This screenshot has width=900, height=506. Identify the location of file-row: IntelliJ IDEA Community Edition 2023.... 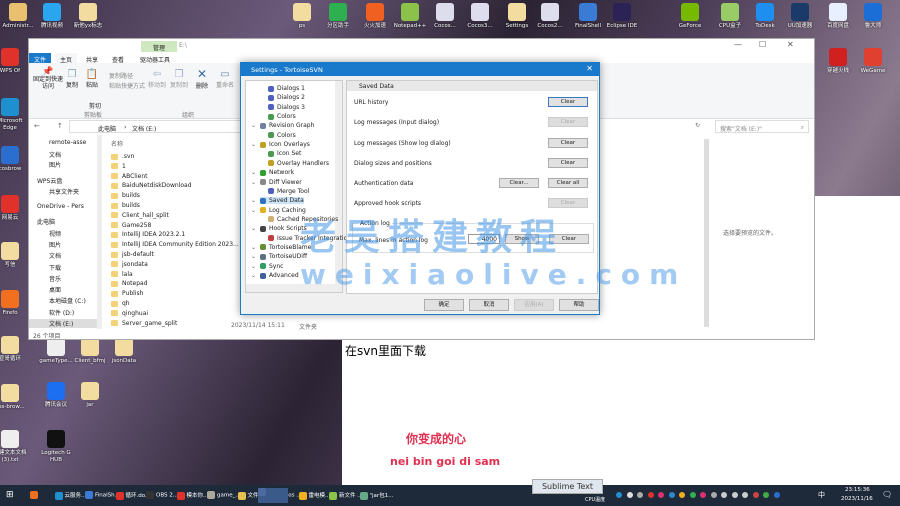
(175, 244).